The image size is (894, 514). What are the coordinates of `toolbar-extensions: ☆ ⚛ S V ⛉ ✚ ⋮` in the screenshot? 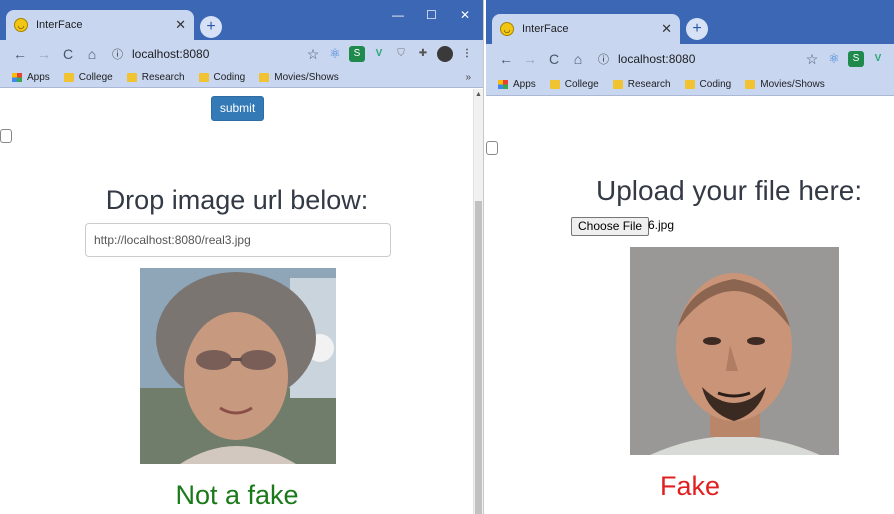 It's located at (237, 94).